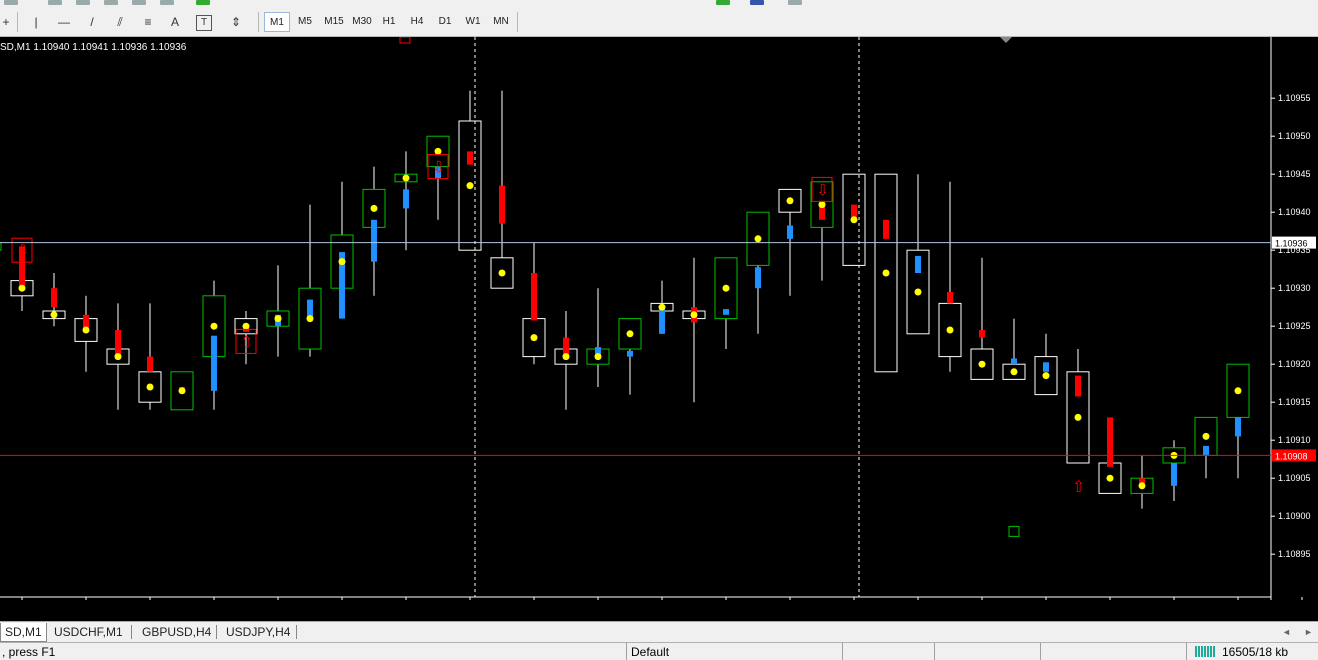 This screenshot has width=1318, height=660. What do you see at coordinates (92, 22) in the screenshot?
I see `trendline-tool: /` at bounding box center [92, 22].